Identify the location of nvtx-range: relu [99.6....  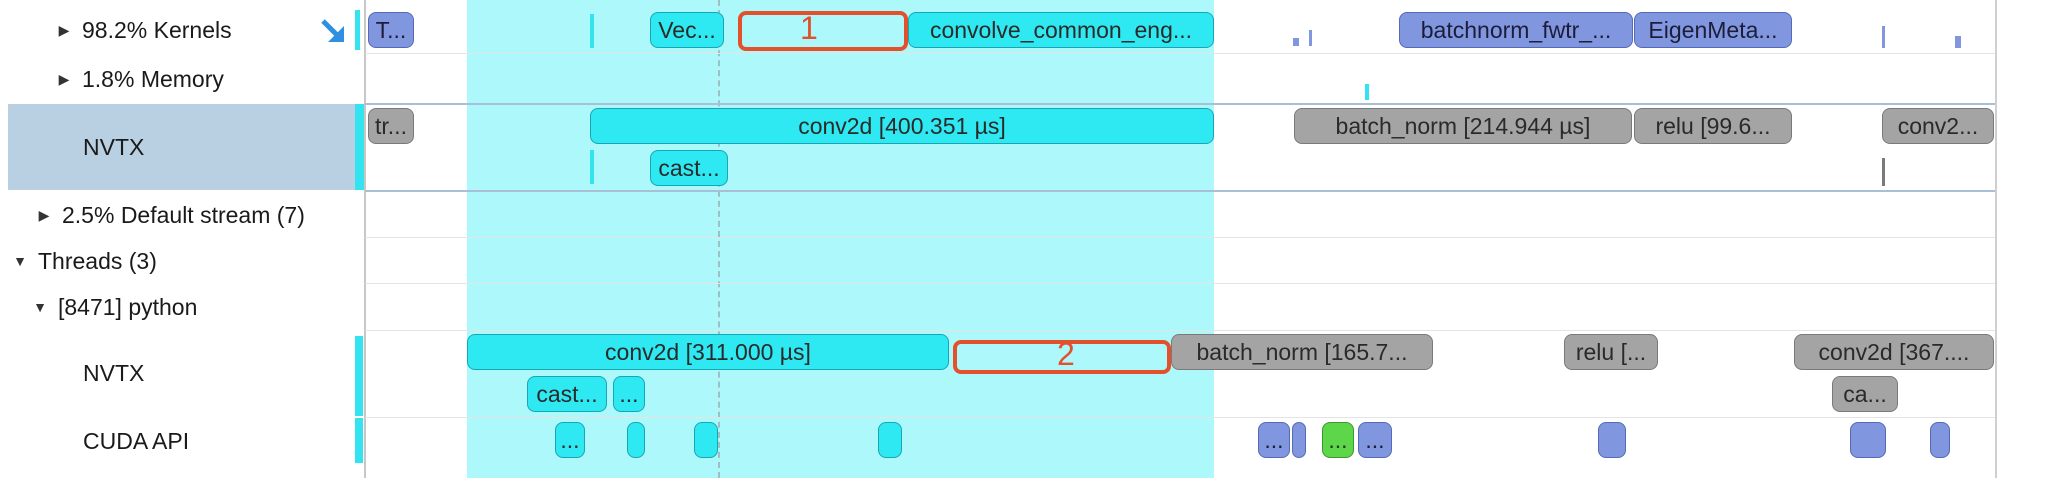
(1713, 126).